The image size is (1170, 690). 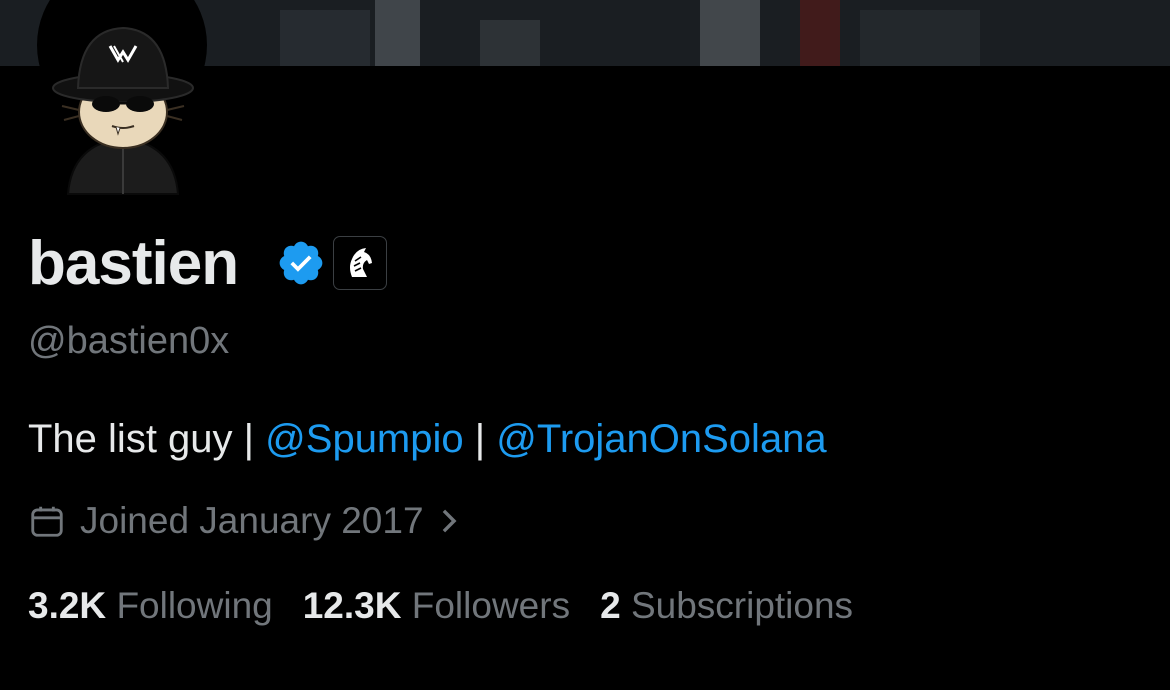 What do you see at coordinates (67, 605) in the screenshot?
I see `following-count: 3.2K` at bounding box center [67, 605].